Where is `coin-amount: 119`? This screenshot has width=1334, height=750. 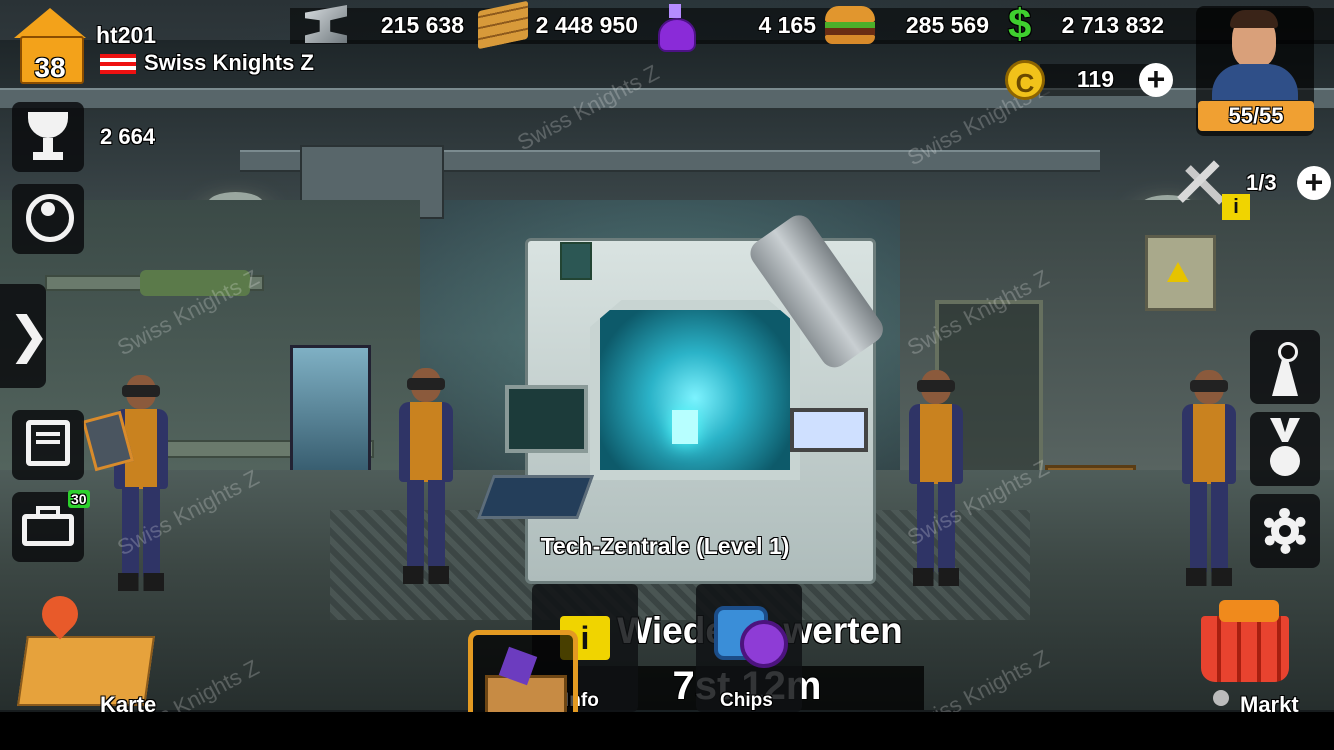 coin-amount: 119 is located at coordinates (1095, 79).